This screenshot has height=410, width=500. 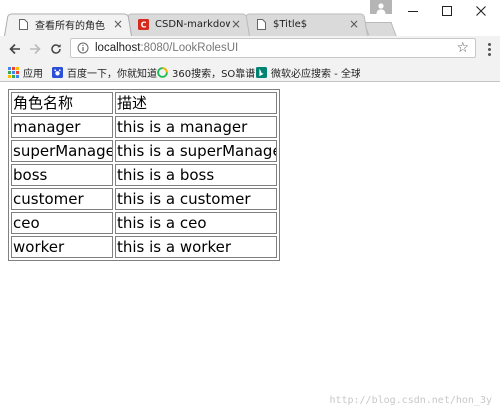 I want to click on bookmark-label: 360搜索，SO靠谱, so click(x=214, y=74).